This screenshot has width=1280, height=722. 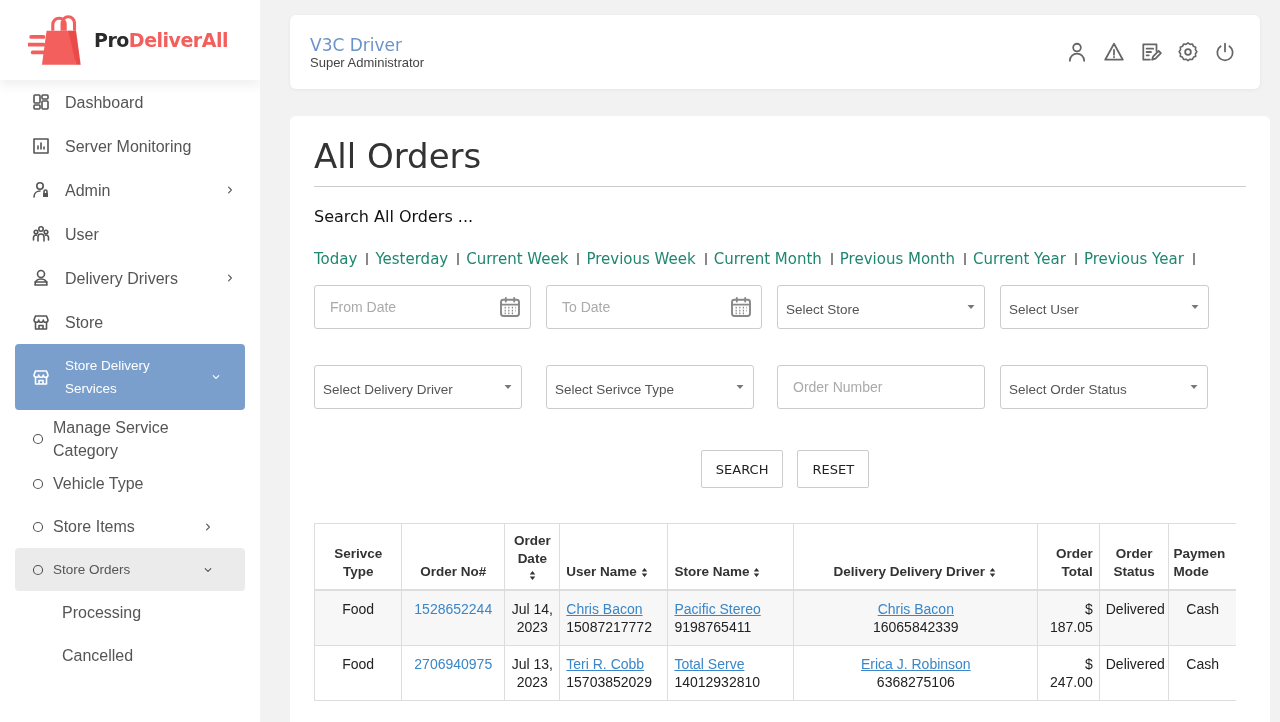 I want to click on table-cell: Cash, so click(x=1202, y=618).